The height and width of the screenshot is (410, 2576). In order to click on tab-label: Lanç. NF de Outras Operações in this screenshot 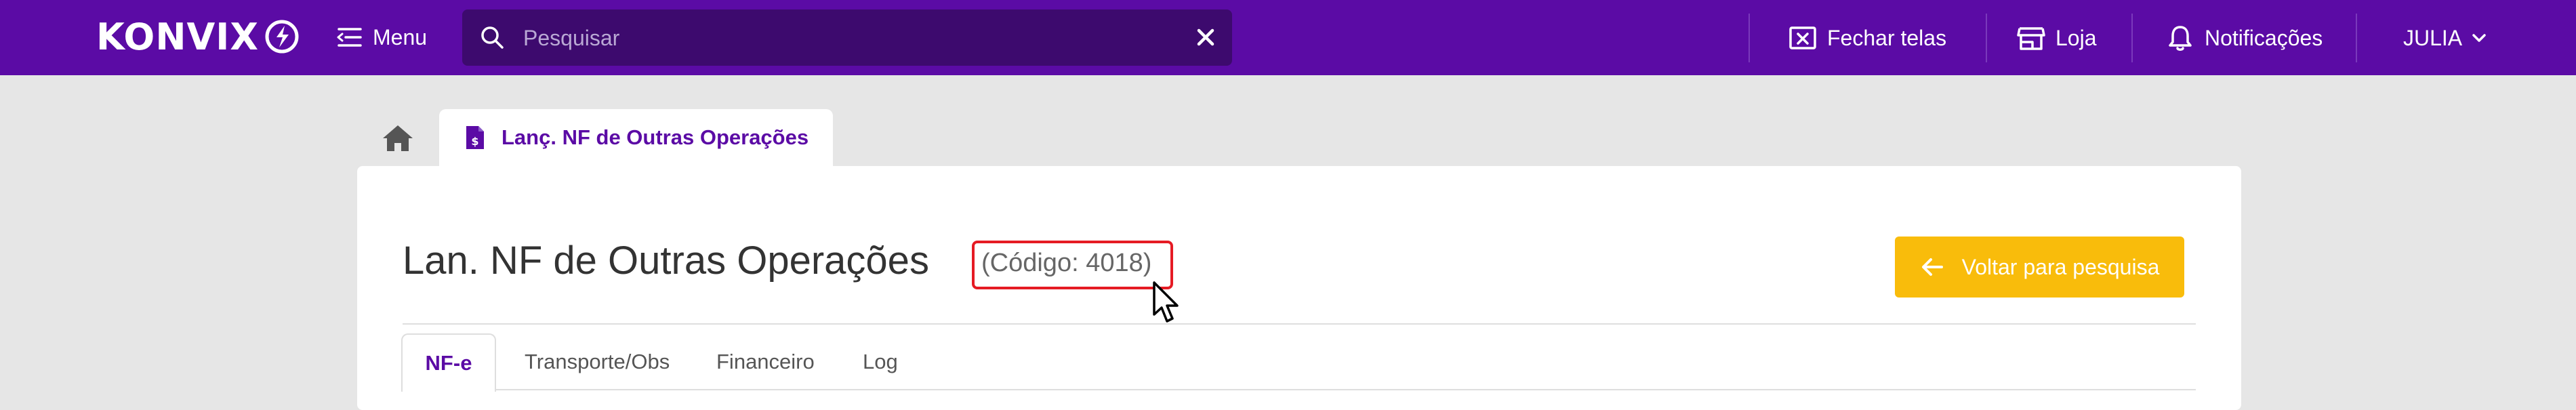, I will do `click(655, 137)`.